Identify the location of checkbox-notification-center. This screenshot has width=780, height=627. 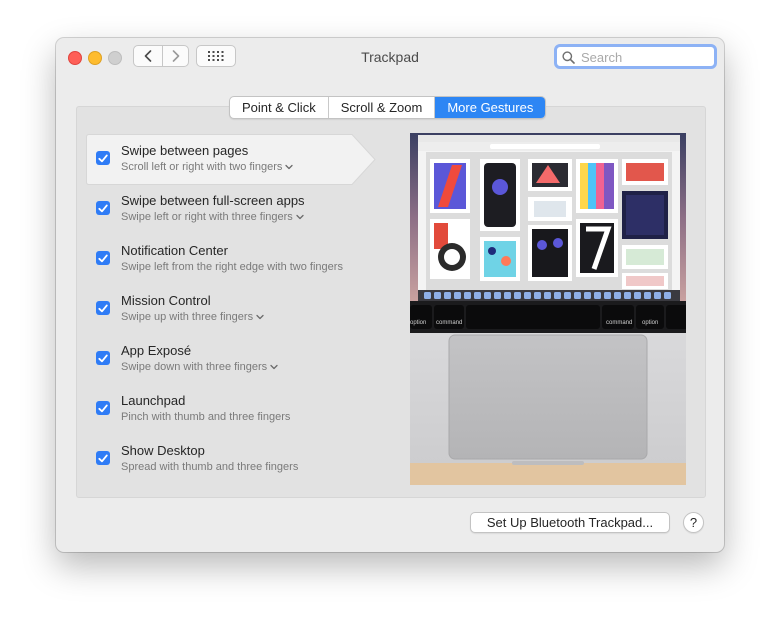
(103, 258).